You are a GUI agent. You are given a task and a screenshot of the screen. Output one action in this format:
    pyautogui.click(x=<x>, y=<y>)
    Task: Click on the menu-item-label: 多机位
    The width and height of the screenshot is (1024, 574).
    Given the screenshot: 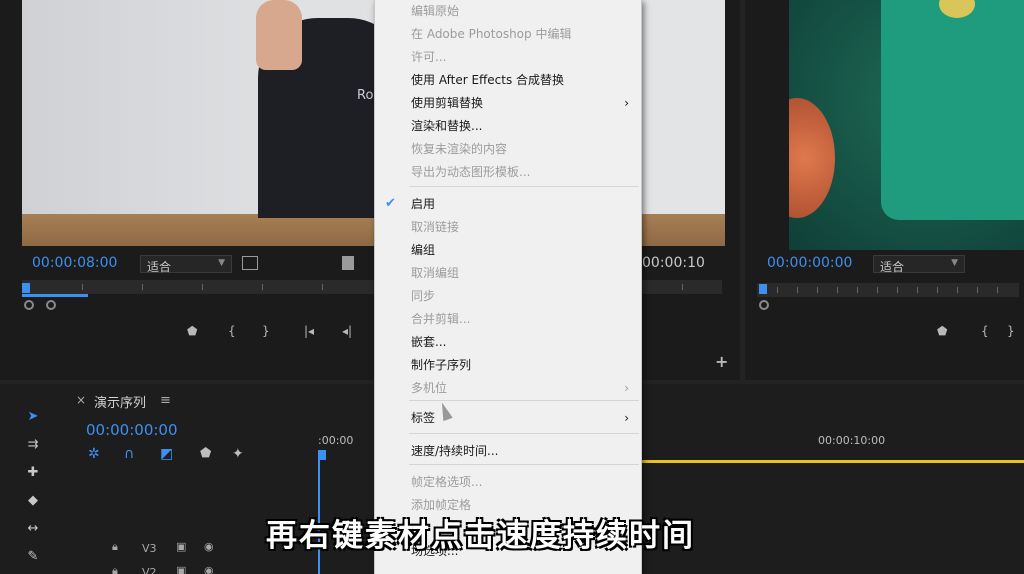 What is the action you would take?
    pyautogui.click(x=429, y=388)
    